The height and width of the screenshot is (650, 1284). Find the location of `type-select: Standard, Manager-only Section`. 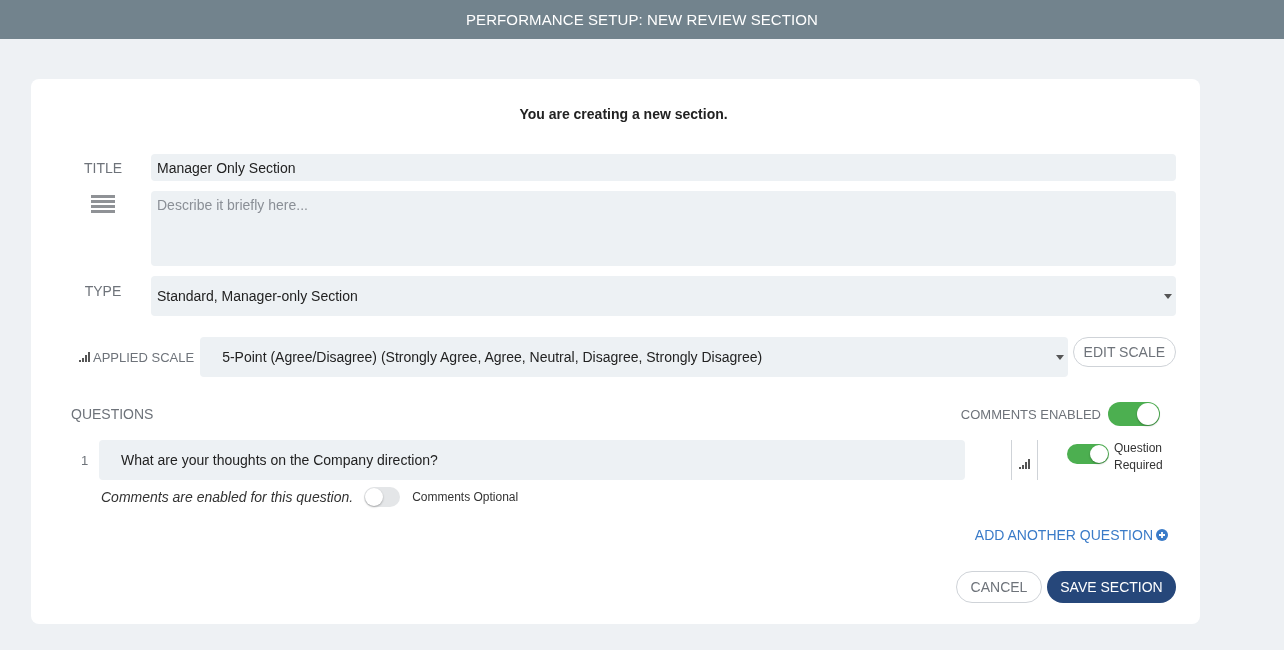

type-select: Standard, Manager-only Section is located at coordinates (663, 296).